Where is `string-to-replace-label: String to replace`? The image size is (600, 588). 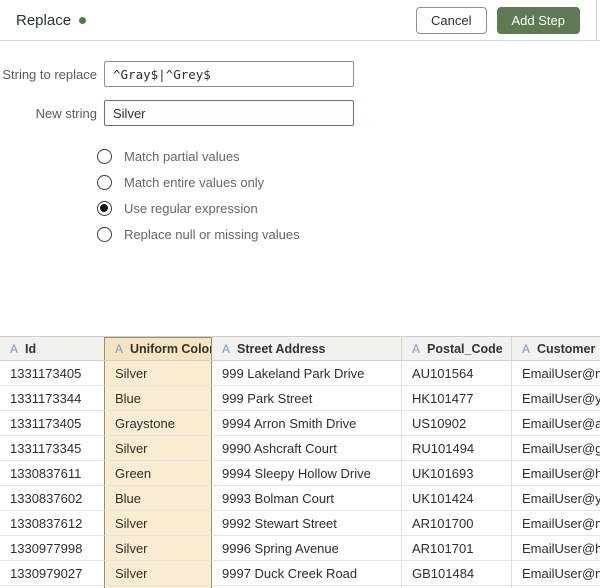 string-to-replace-label: String to replace is located at coordinates (49, 74).